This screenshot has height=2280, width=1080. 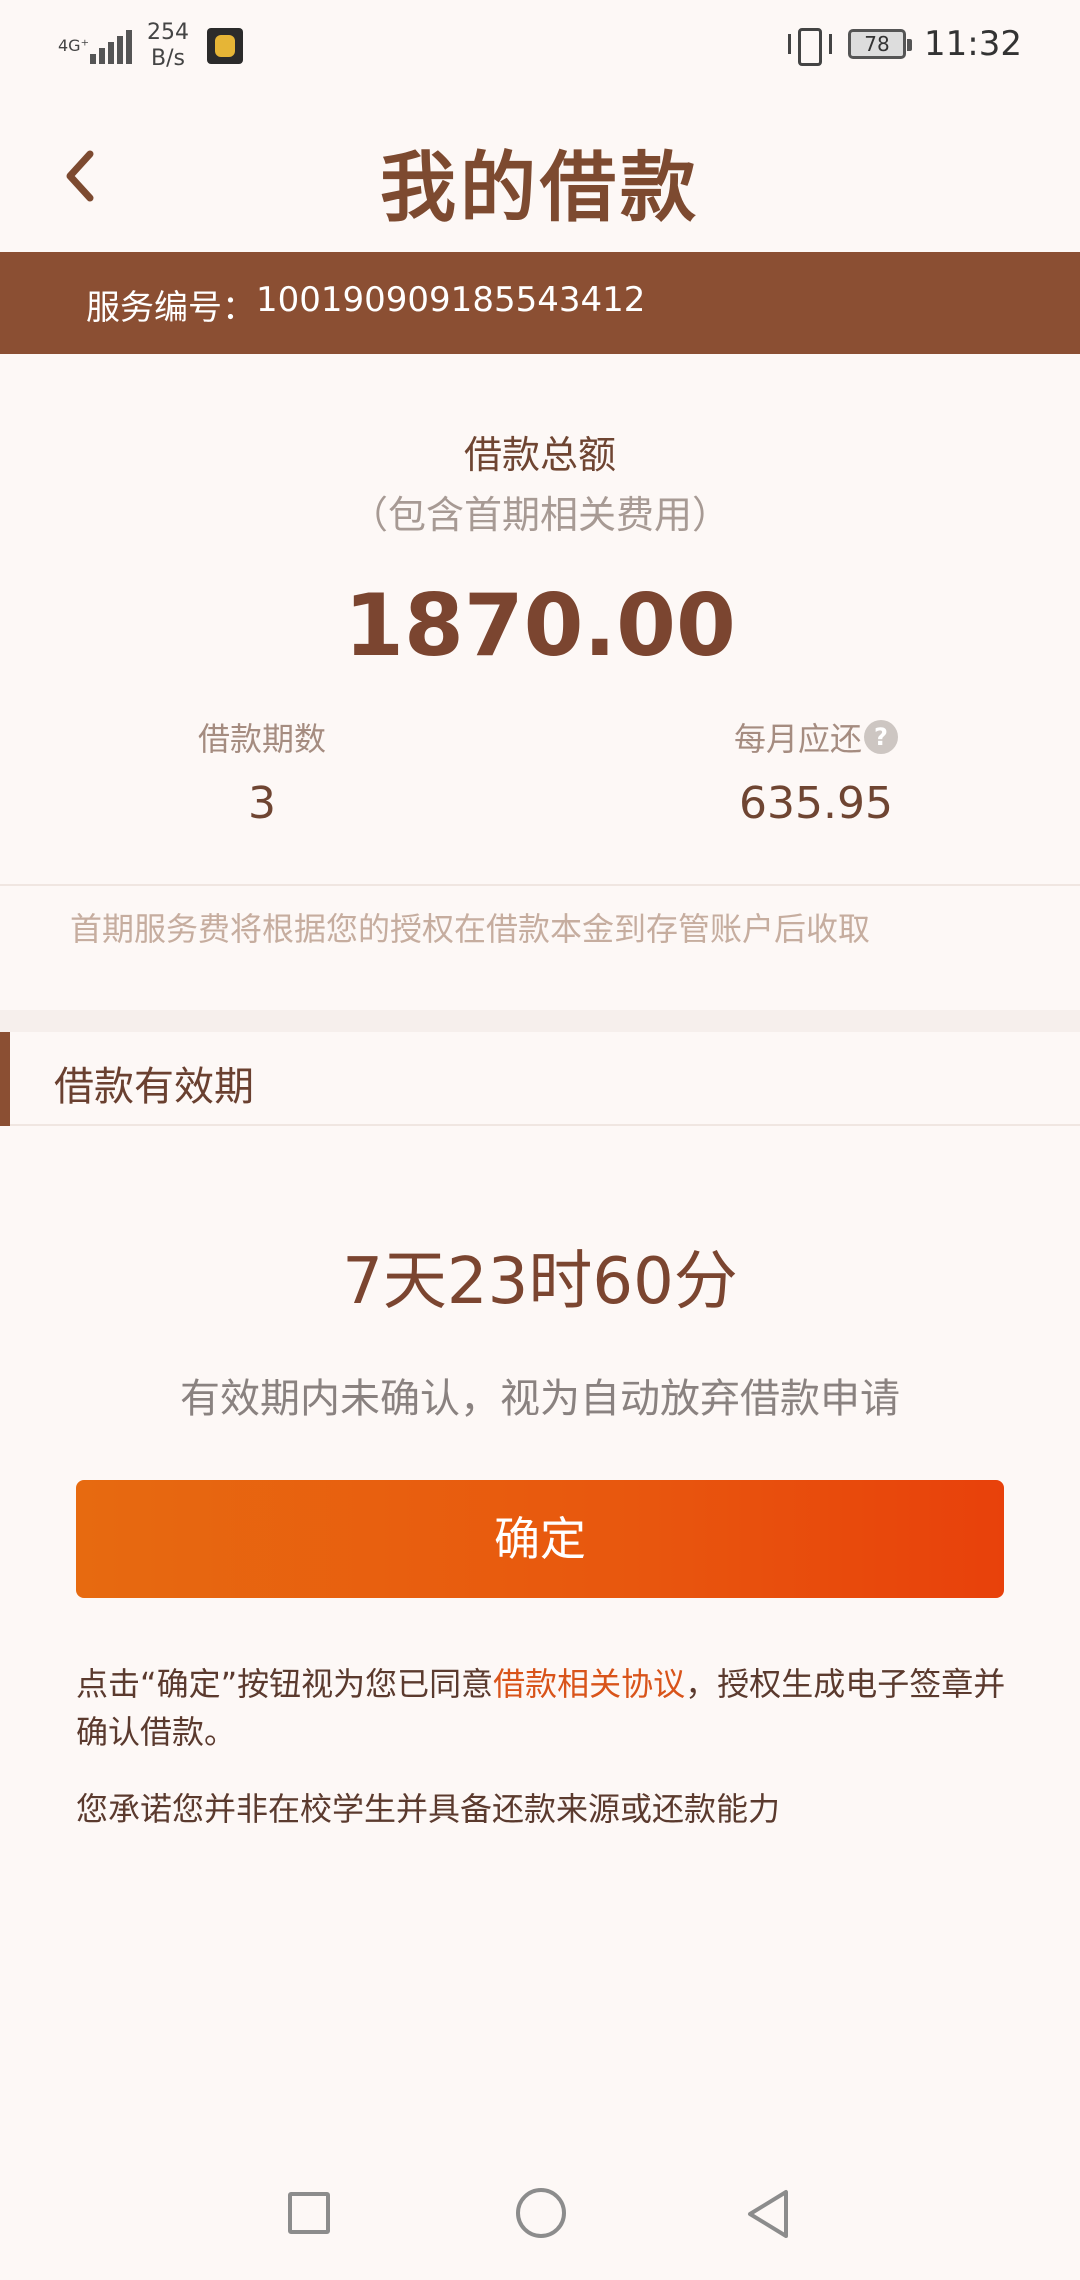 What do you see at coordinates (540, 1539) in the screenshot?
I see `confirm-button: 确定` at bounding box center [540, 1539].